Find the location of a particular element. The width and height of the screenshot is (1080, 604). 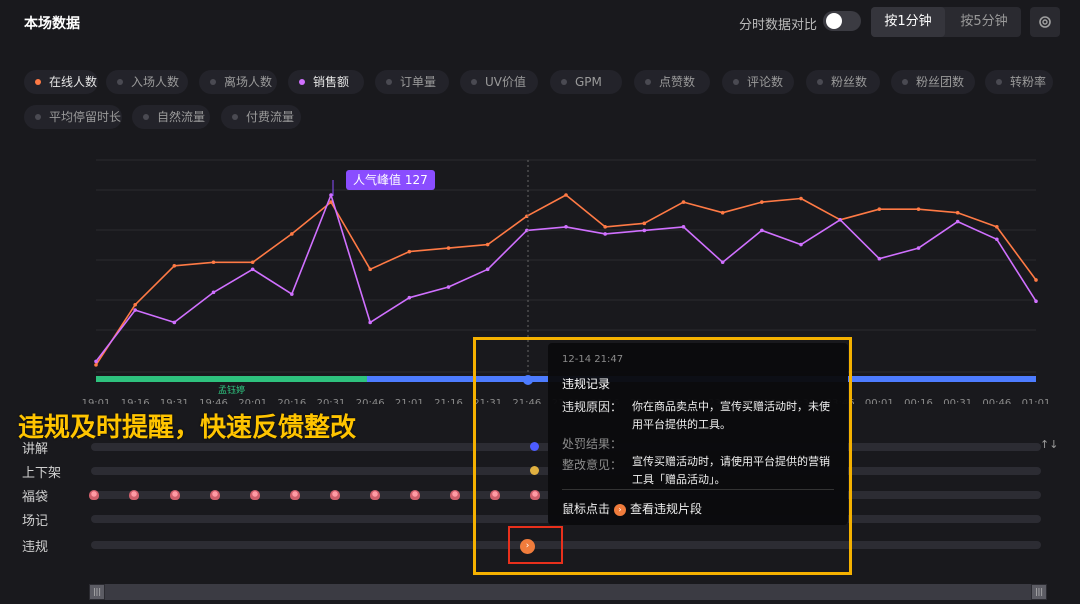

timeline-row-label: 场记 is located at coordinates (35, 521).